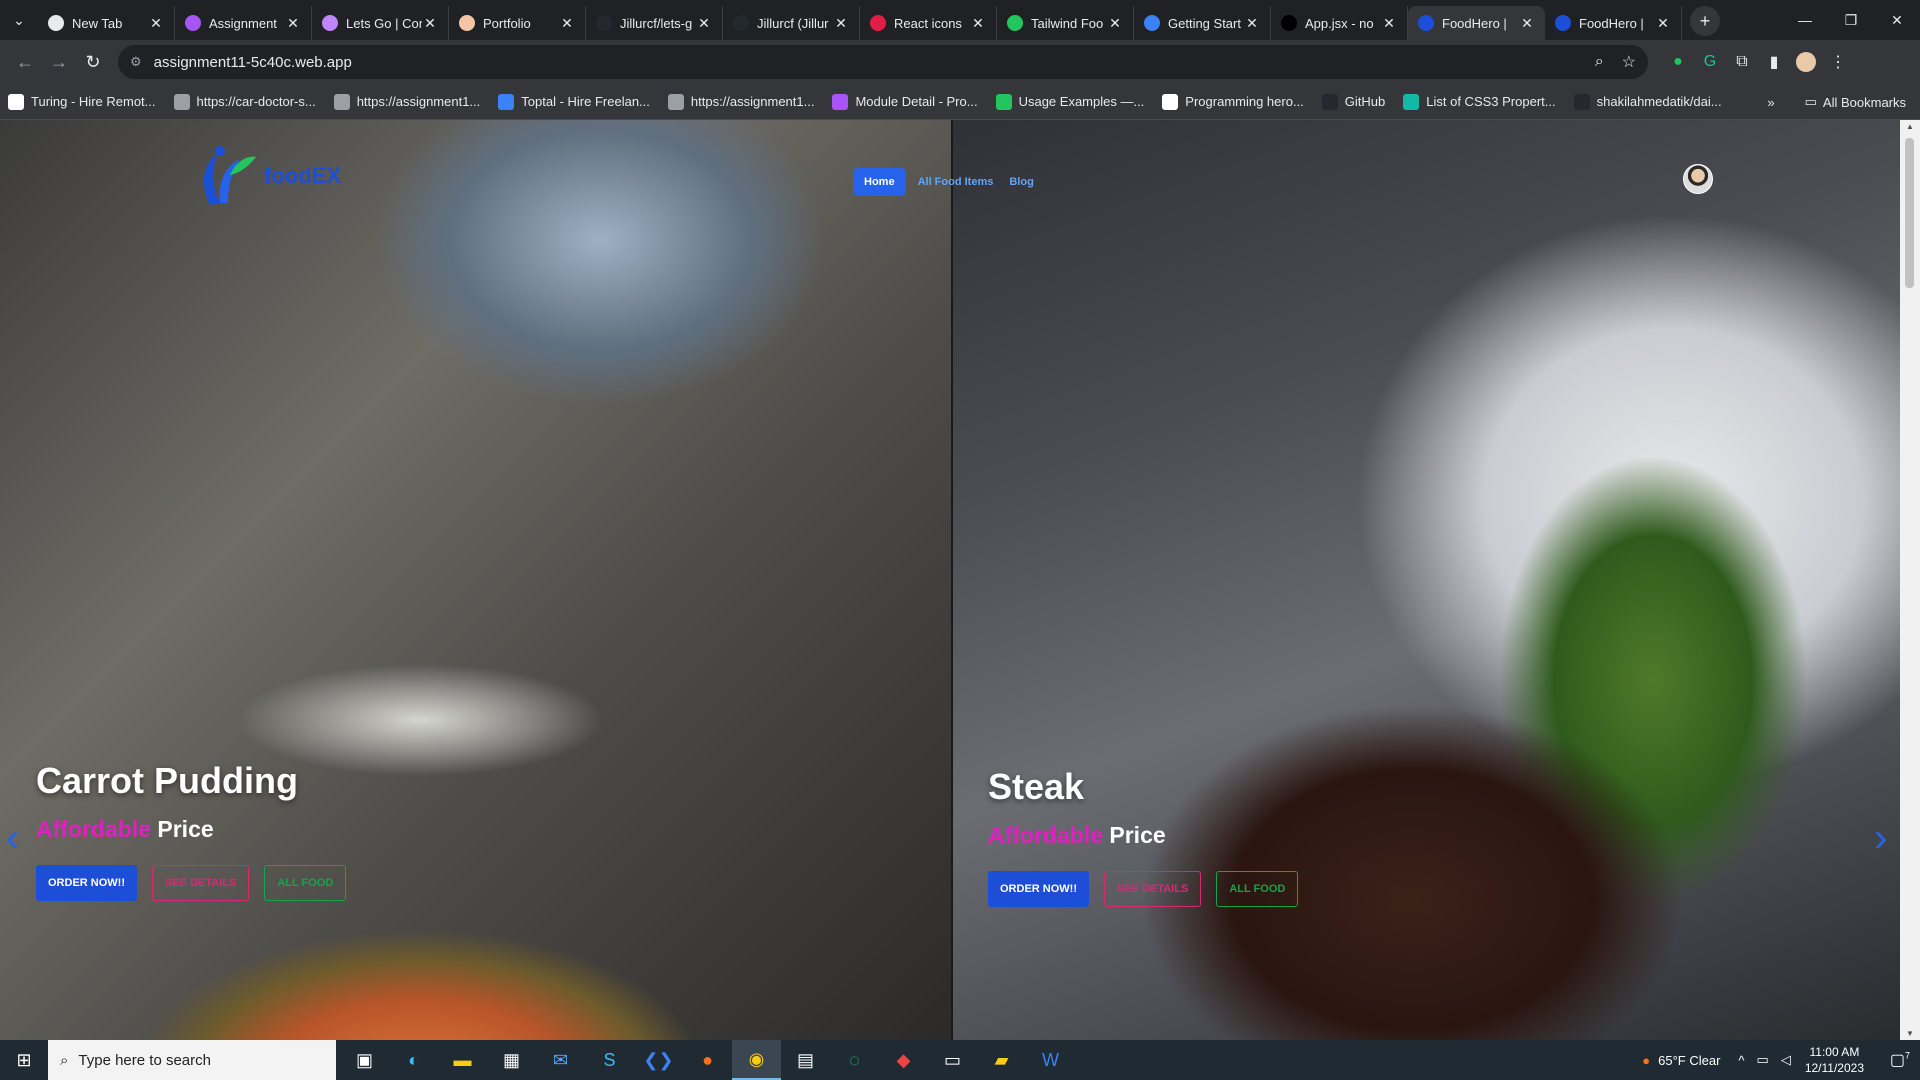  Describe the element at coordinates (511, 1060) in the screenshot. I see `store-icon: ▦` at that location.